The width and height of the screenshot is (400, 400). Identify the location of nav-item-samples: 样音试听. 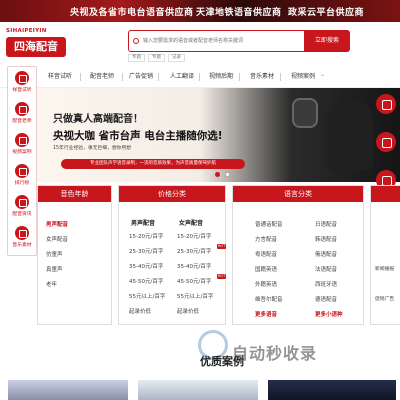
(60, 75).